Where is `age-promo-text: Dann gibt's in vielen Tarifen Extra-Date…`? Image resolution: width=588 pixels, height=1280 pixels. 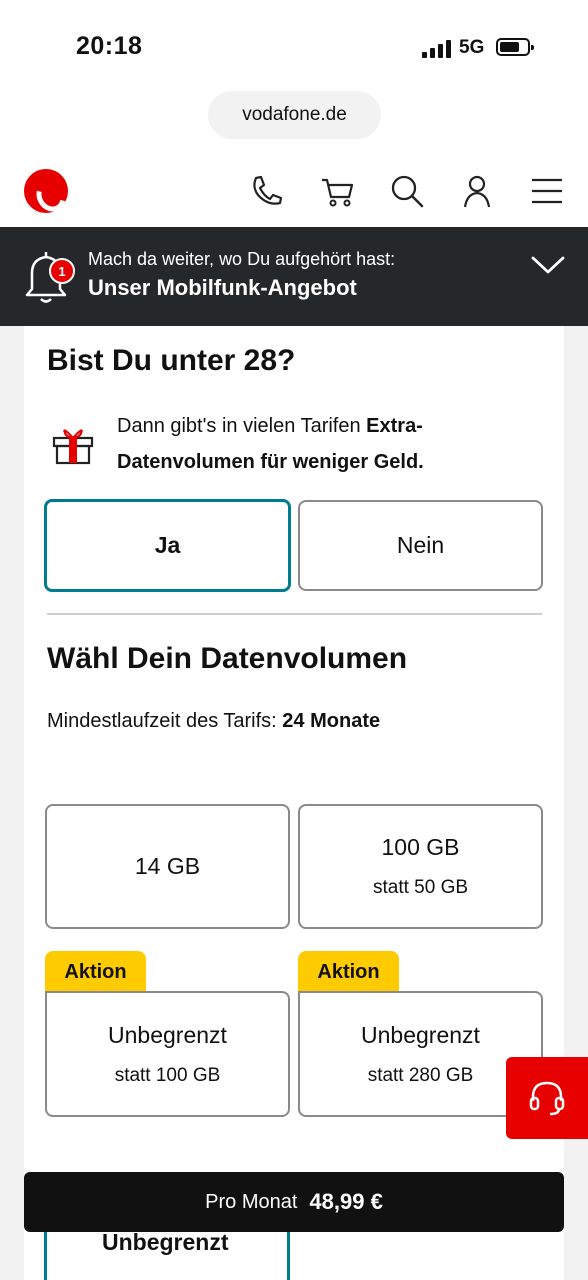
age-promo-text: Dann gibt's in vielen Tarifen Extra-Date… is located at coordinates (270, 444).